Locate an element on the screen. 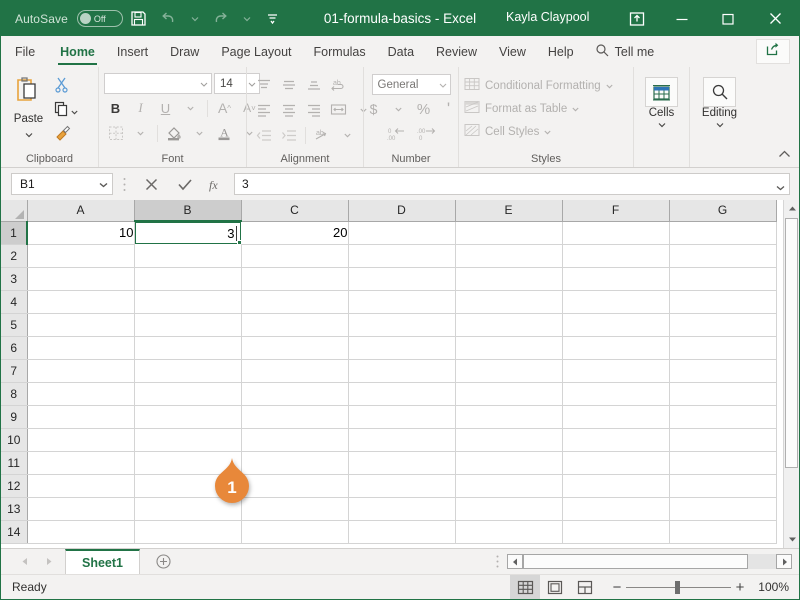 This screenshot has width=800, height=600. cell-a4 is located at coordinates (81, 302).